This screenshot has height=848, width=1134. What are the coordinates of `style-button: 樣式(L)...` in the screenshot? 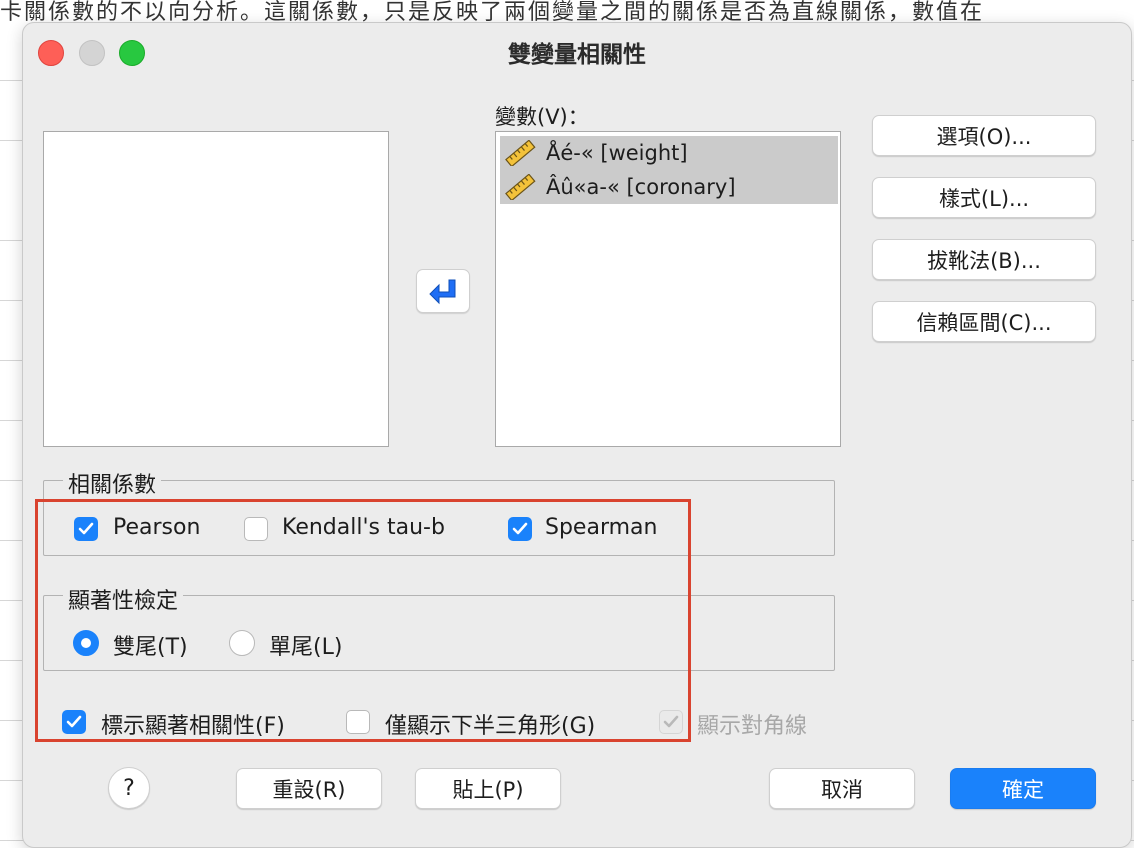 It's located at (984, 197).